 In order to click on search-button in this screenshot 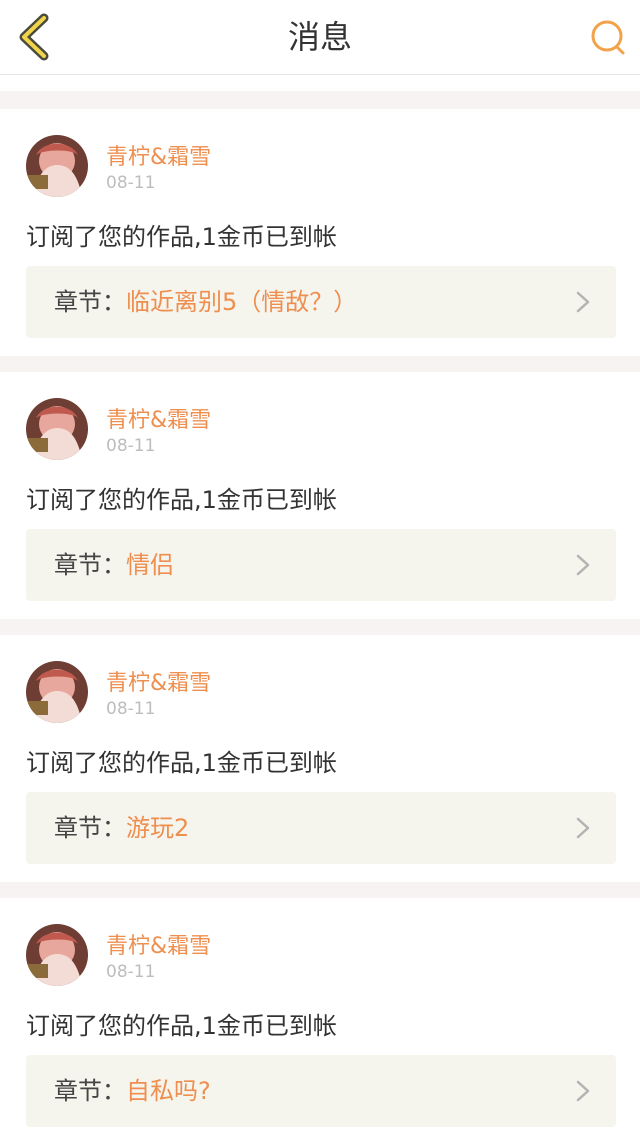, I will do `click(608, 38)`.